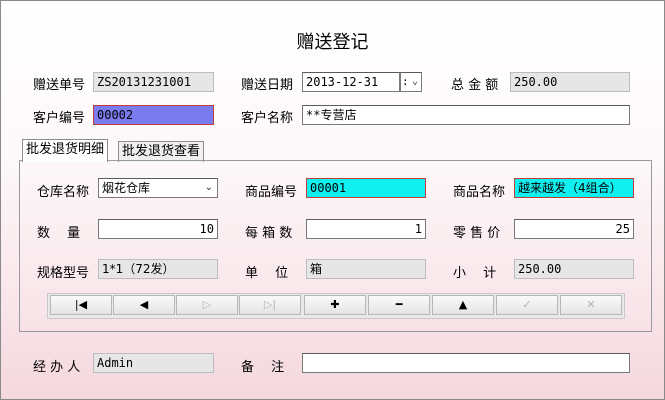  I want to click on handler-label: 经 办 人, so click(57, 367).